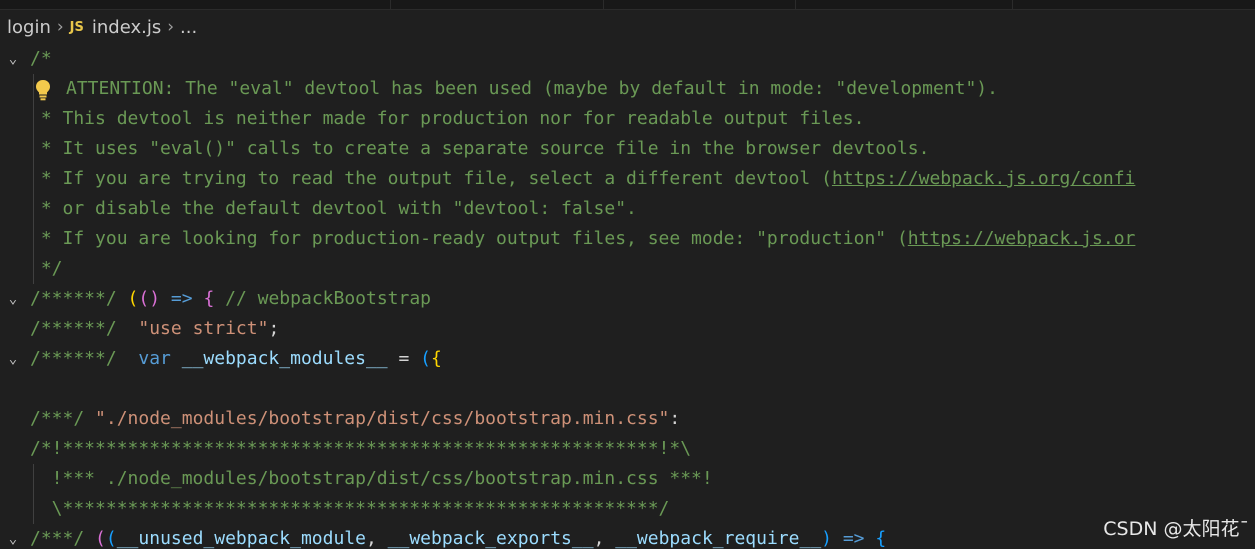 The image size is (1255, 549). I want to click on breadcrumb-file: index.js, so click(126, 27).